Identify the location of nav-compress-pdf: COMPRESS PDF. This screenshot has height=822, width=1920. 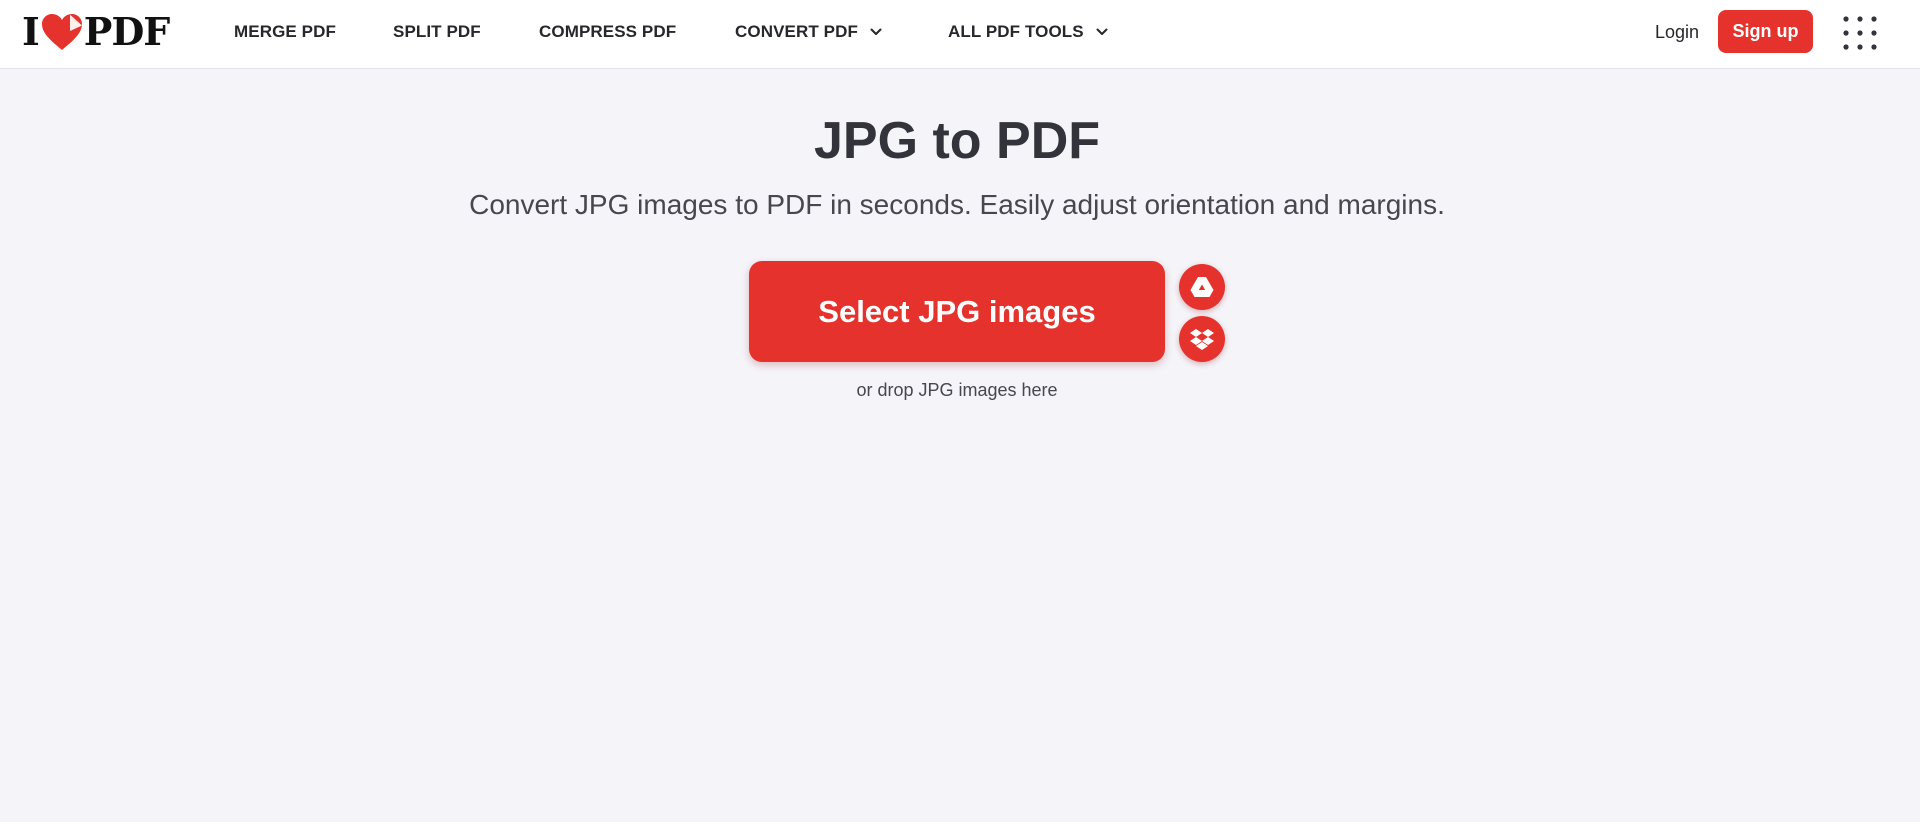
(607, 32).